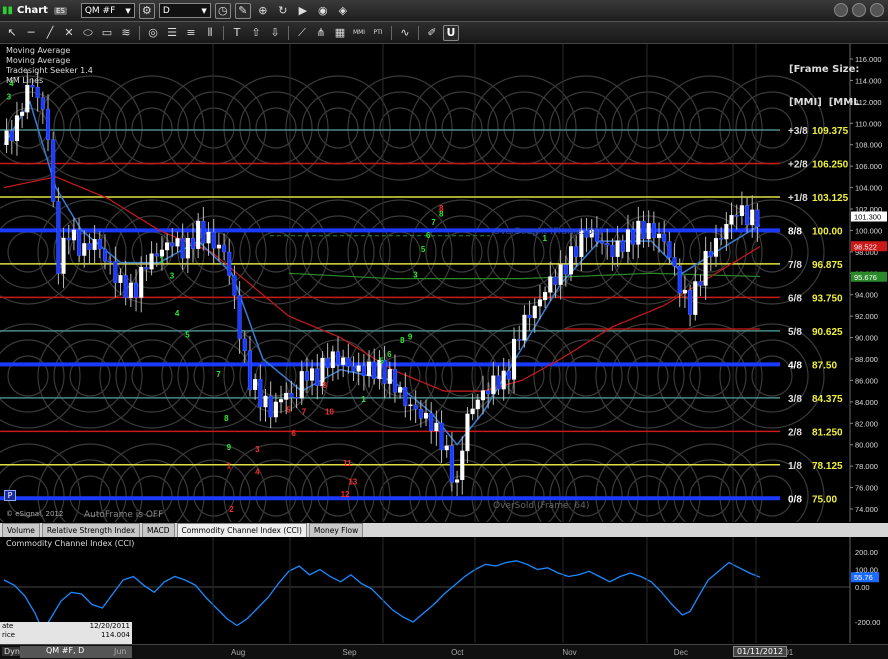  I want to click on link-icon: ⚙, so click(146, 10).